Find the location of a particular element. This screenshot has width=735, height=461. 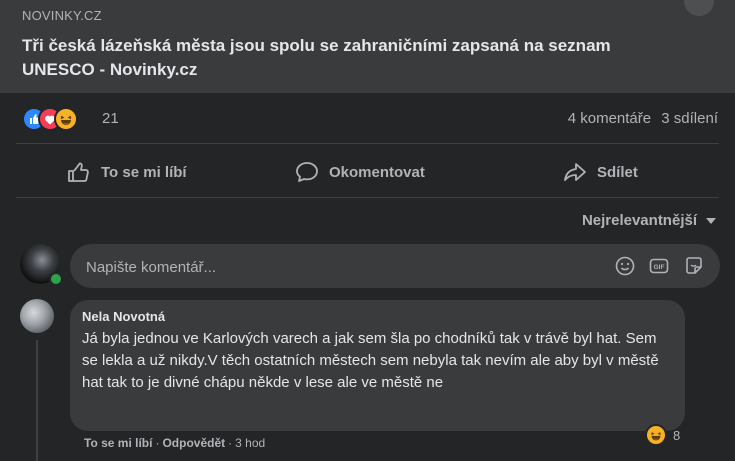

comment-input is located at coordinates (336, 267).